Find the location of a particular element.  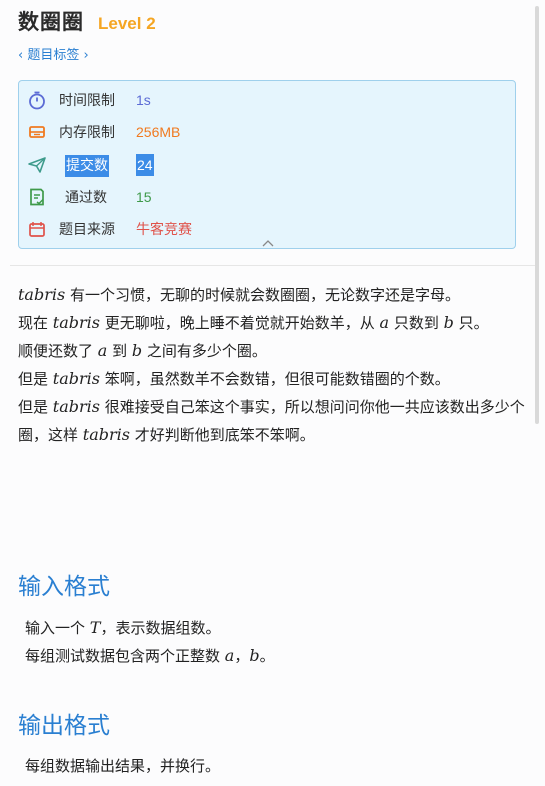

description-paragraph: 但是 tabris 笨啊，虽然数羊不会数错，但很可能数错圈的个数。 is located at coordinates (234, 378).